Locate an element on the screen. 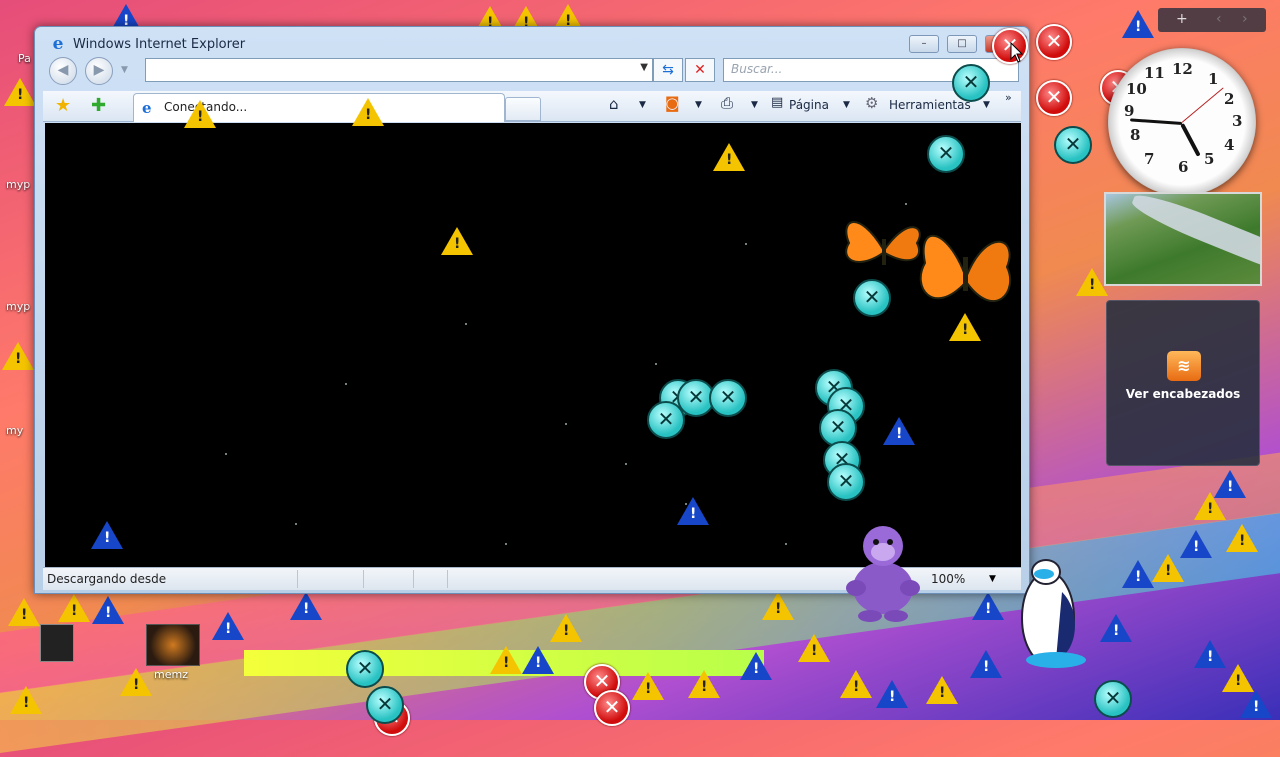 The image size is (1280, 757). window-title: Windows Internet Explorer is located at coordinates (159, 44).